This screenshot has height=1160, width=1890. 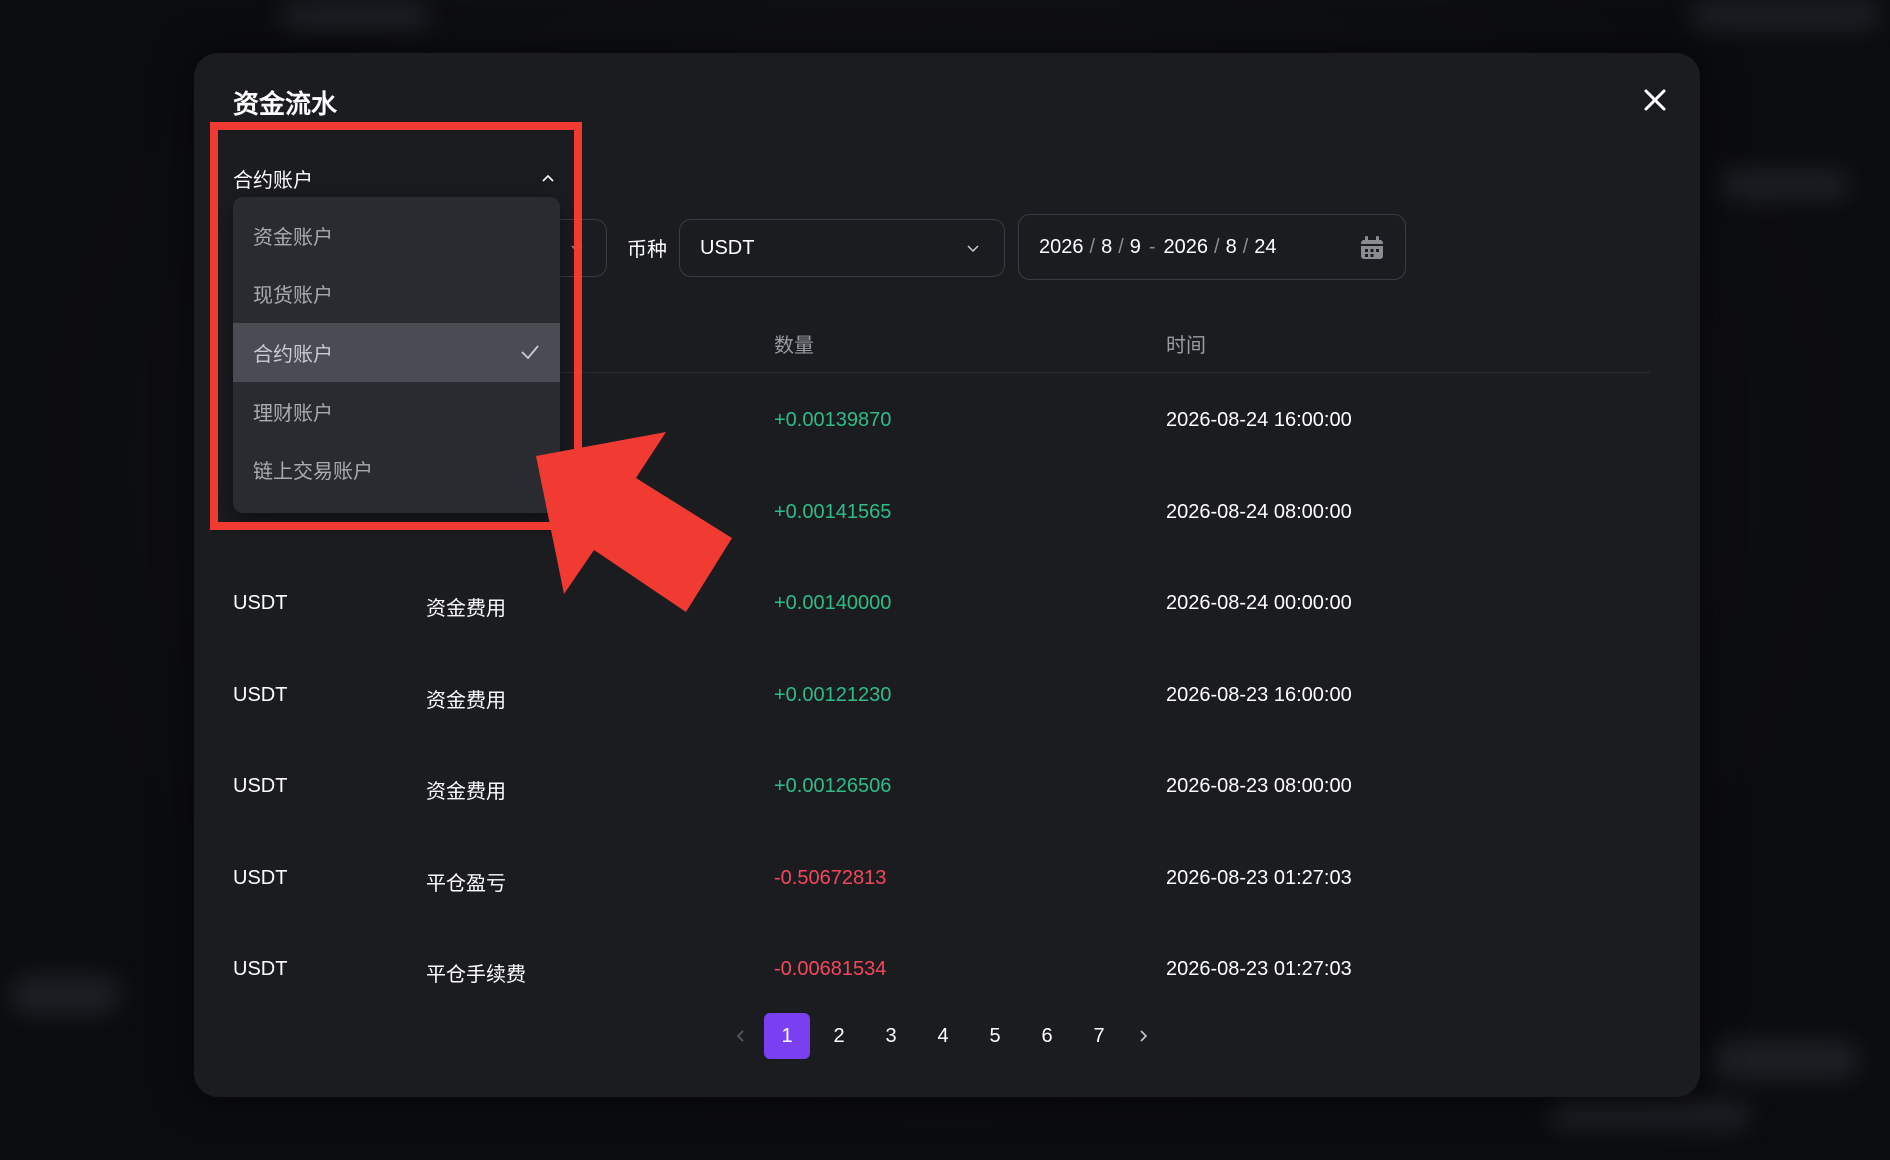 I want to click on table-row: USDT 资金费用 +0.00126506 2026-08-23 08:00:00, so click(x=941, y=785).